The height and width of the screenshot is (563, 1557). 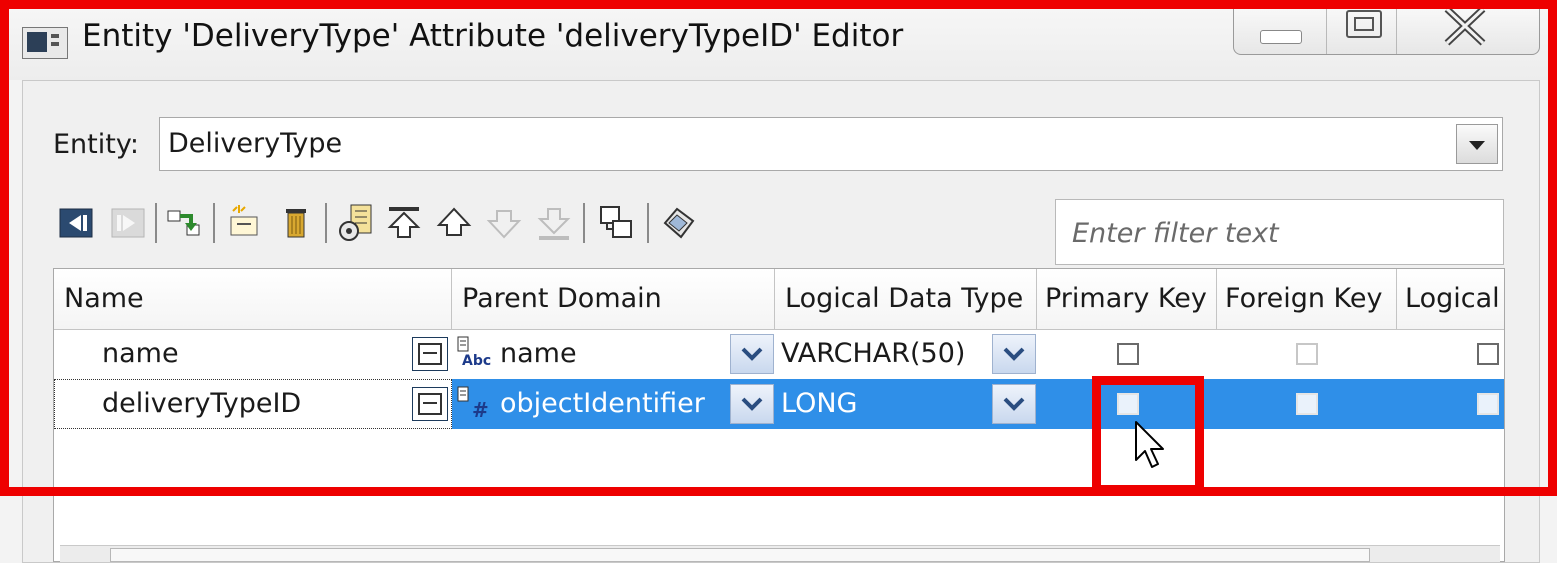 I want to click on abc-domain-icon: Abc, so click(x=474, y=352).